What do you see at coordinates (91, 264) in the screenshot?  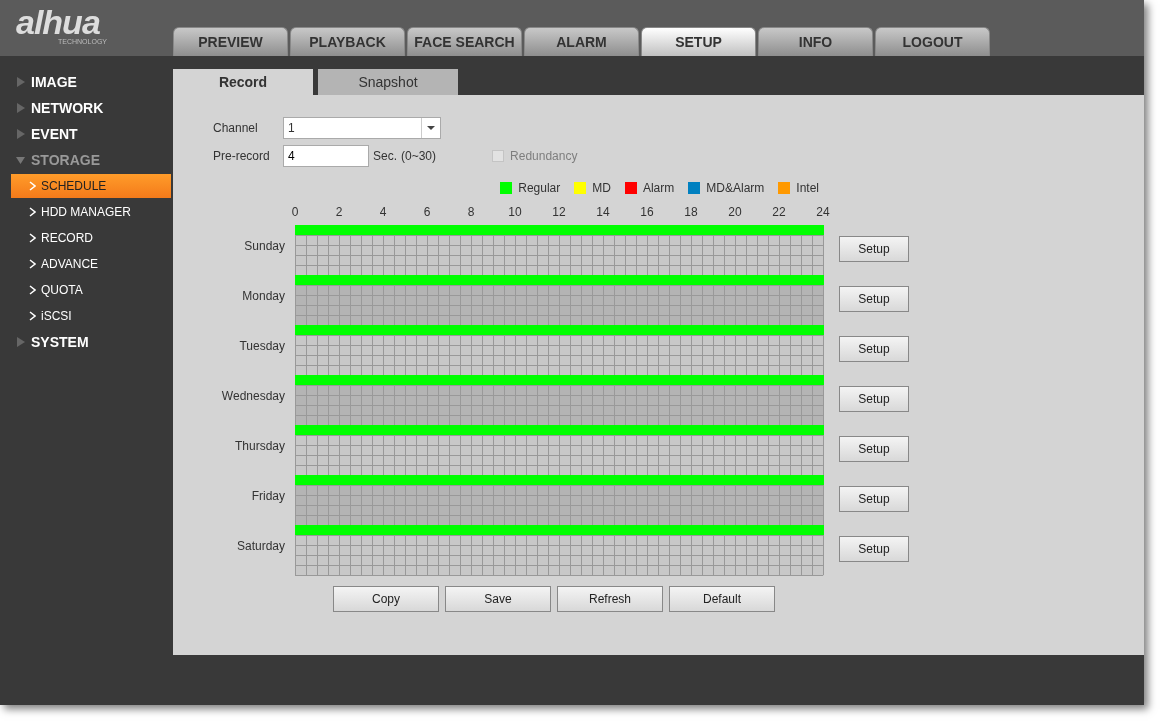 I see `submenu-item: ADVANCE` at bounding box center [91, 264].